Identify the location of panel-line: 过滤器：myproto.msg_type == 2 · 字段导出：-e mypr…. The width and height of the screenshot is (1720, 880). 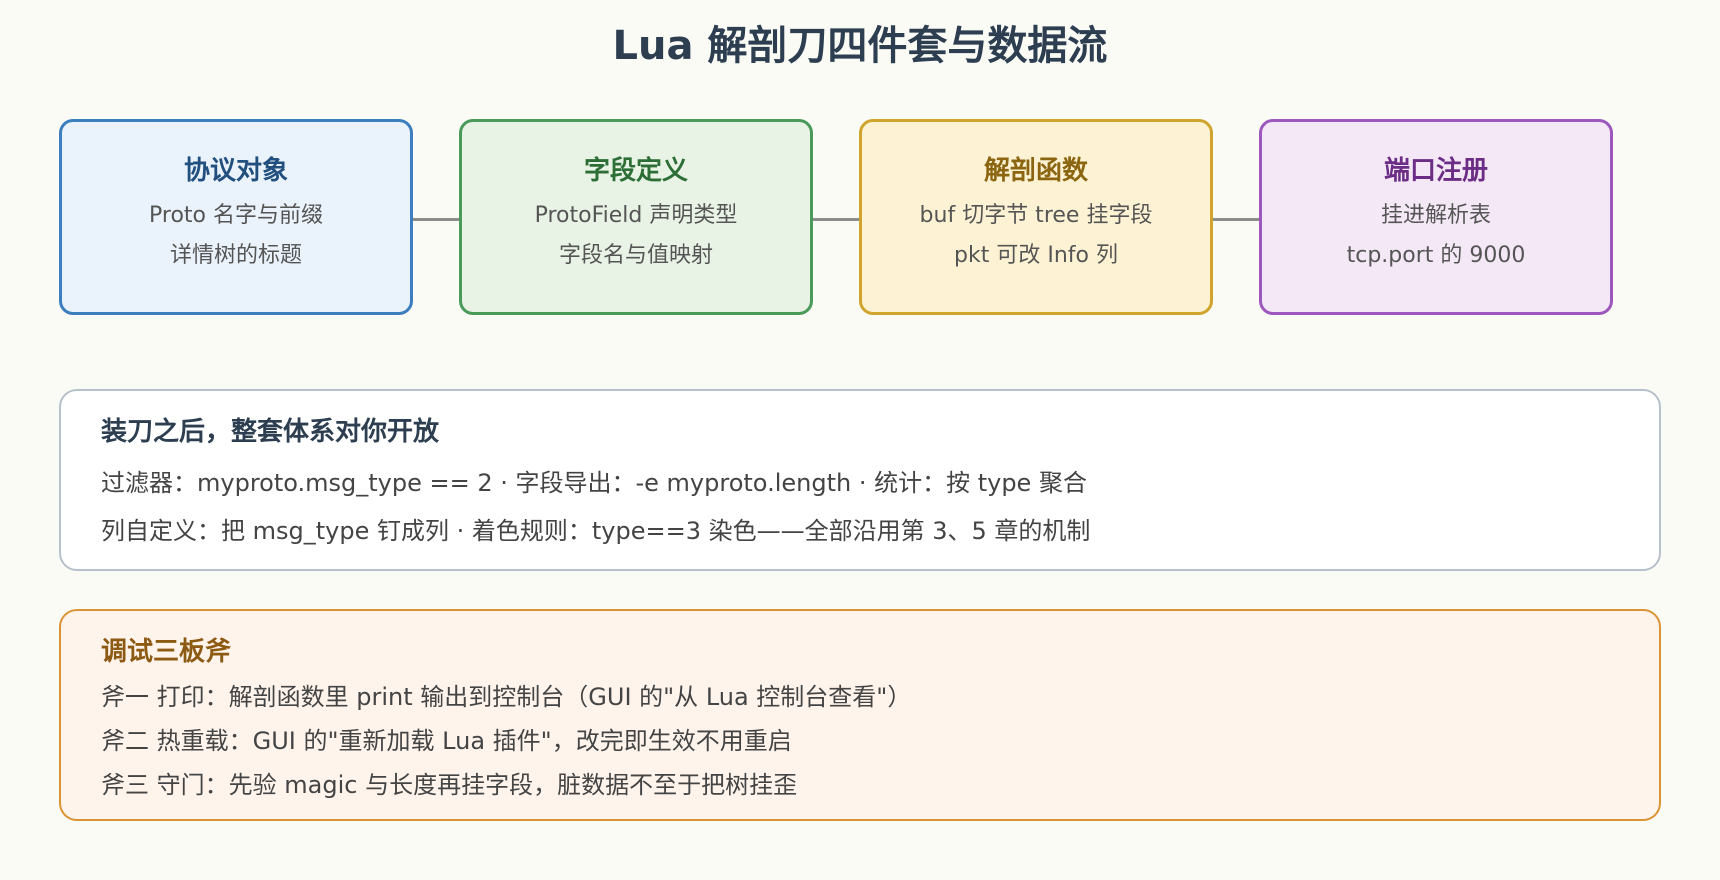
(594, 483).